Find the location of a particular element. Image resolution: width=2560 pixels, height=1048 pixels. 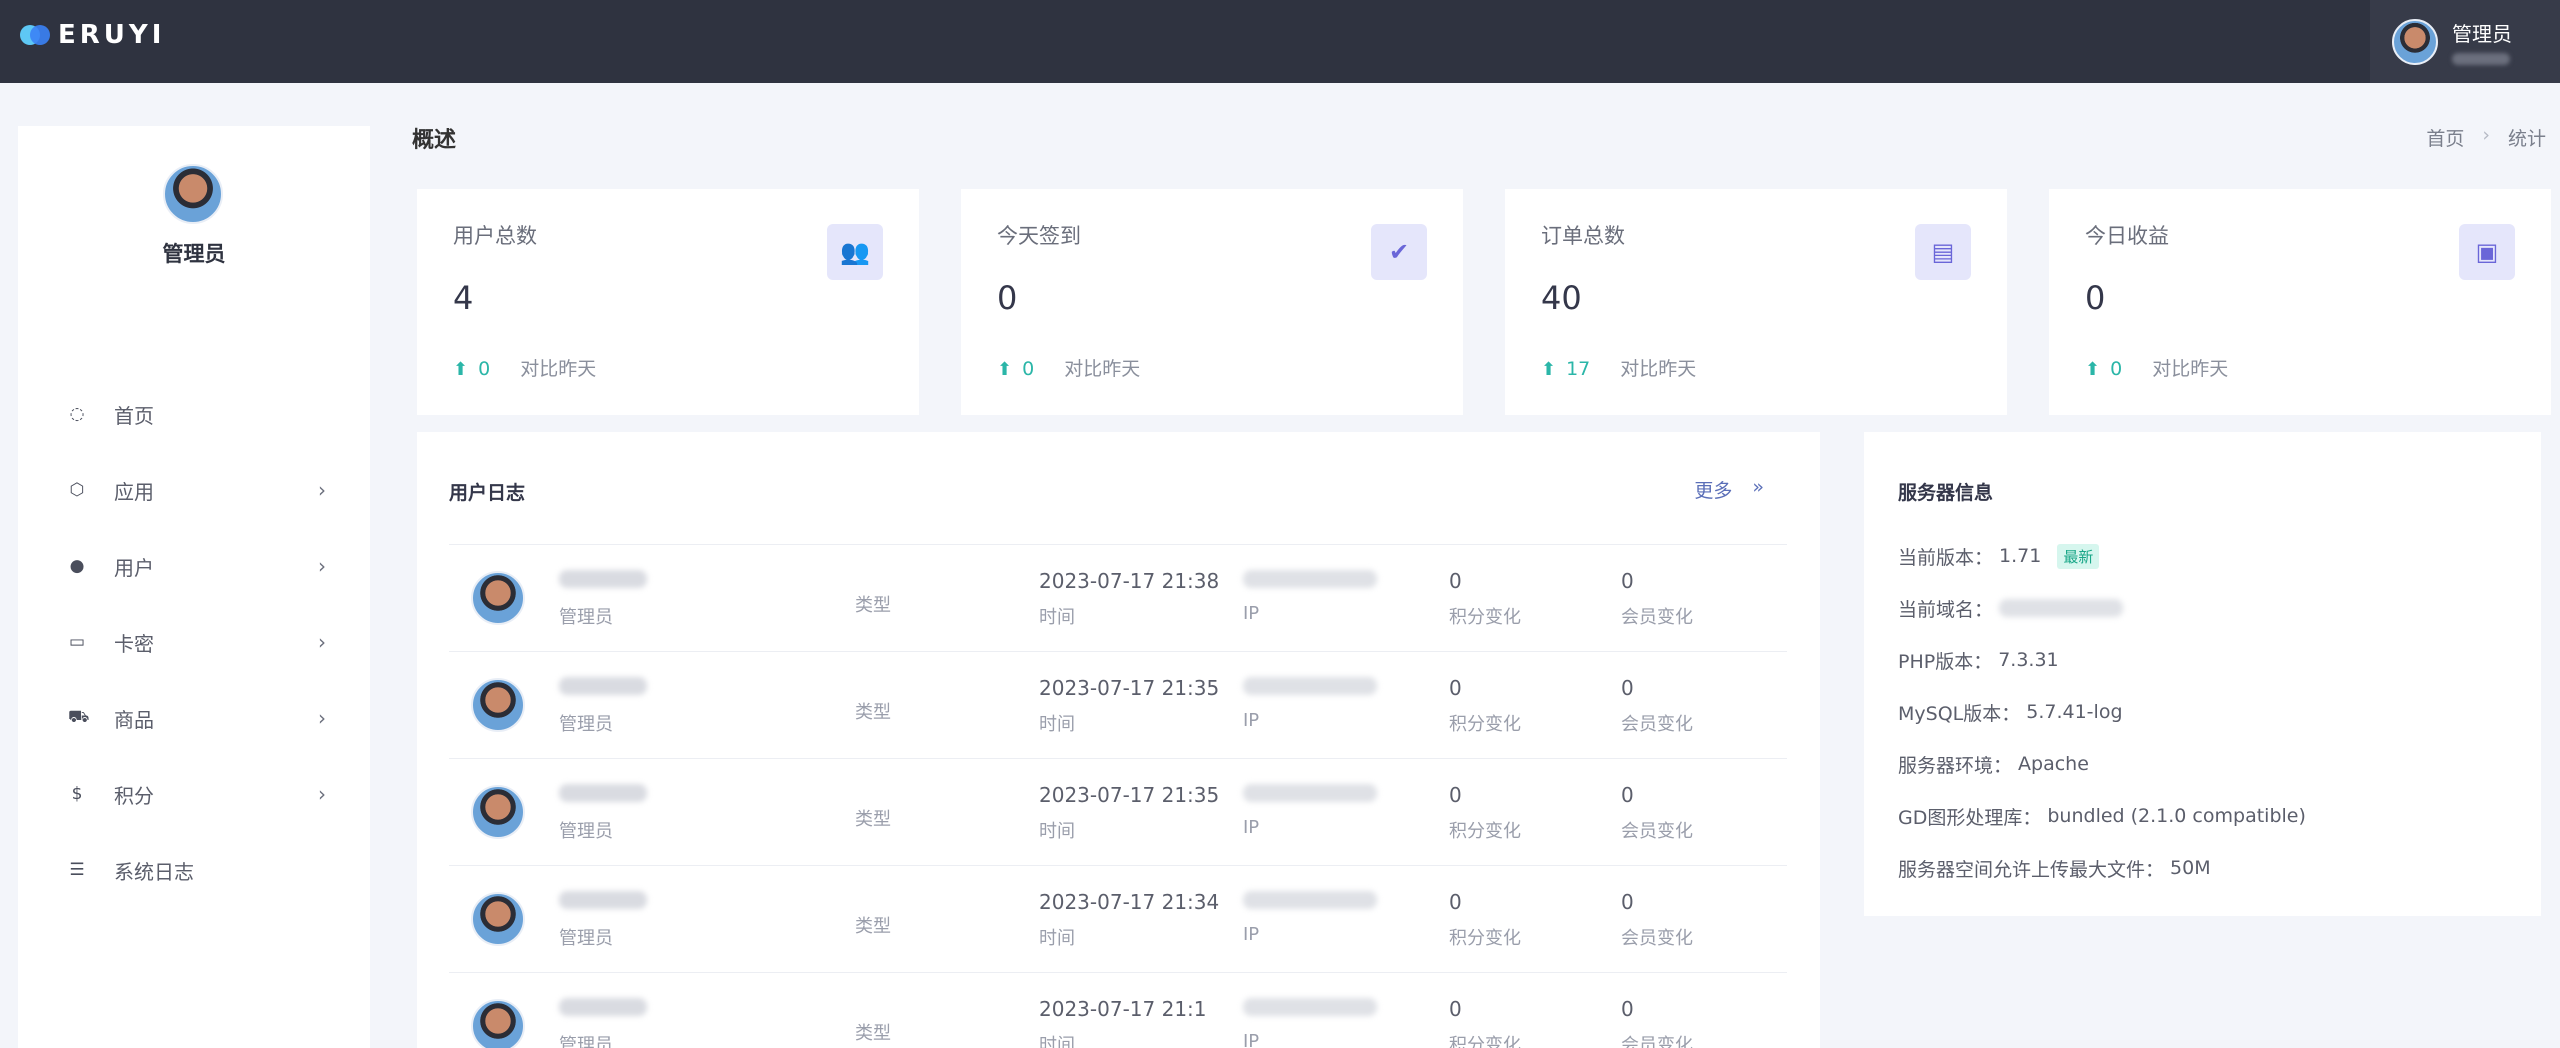

domain-redacted is located at coordinates (2061, 608).